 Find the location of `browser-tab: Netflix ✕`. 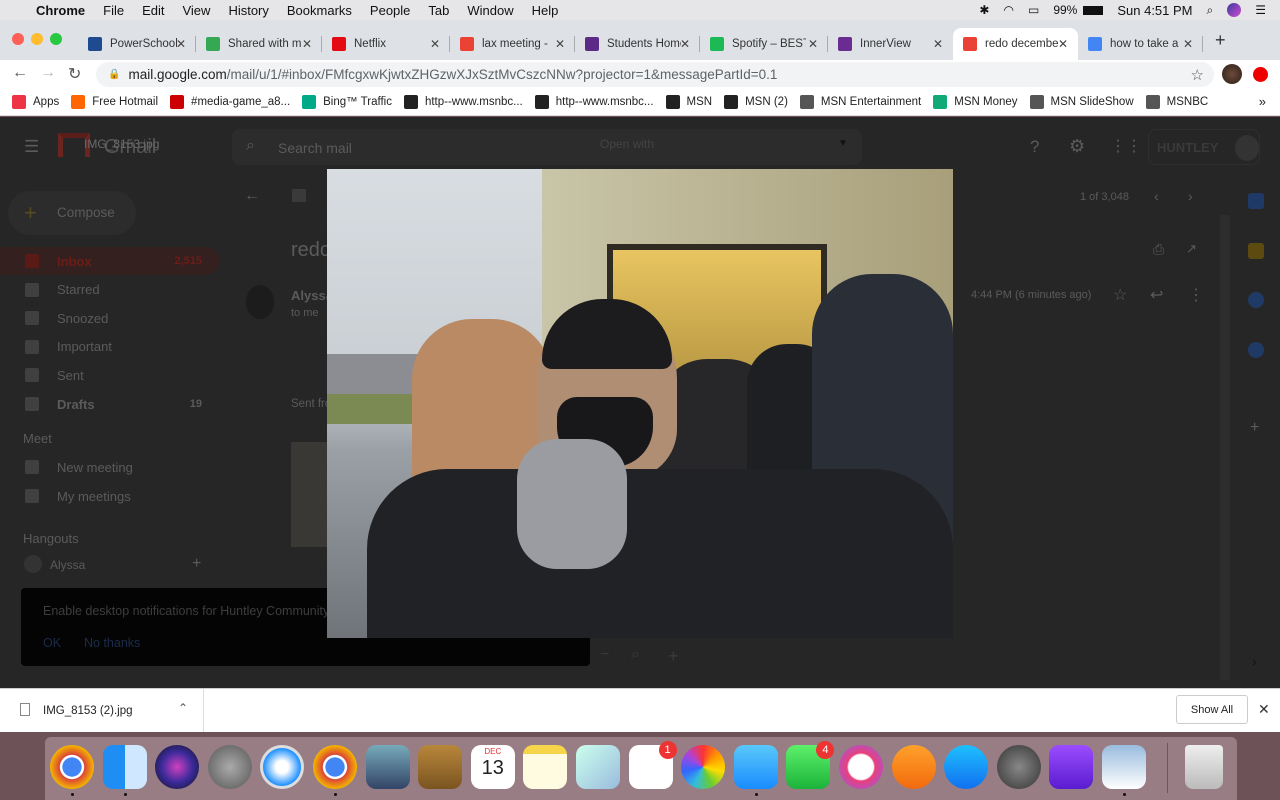

browser-tab: Netflix ✕ is located at coordinates (386, 44).